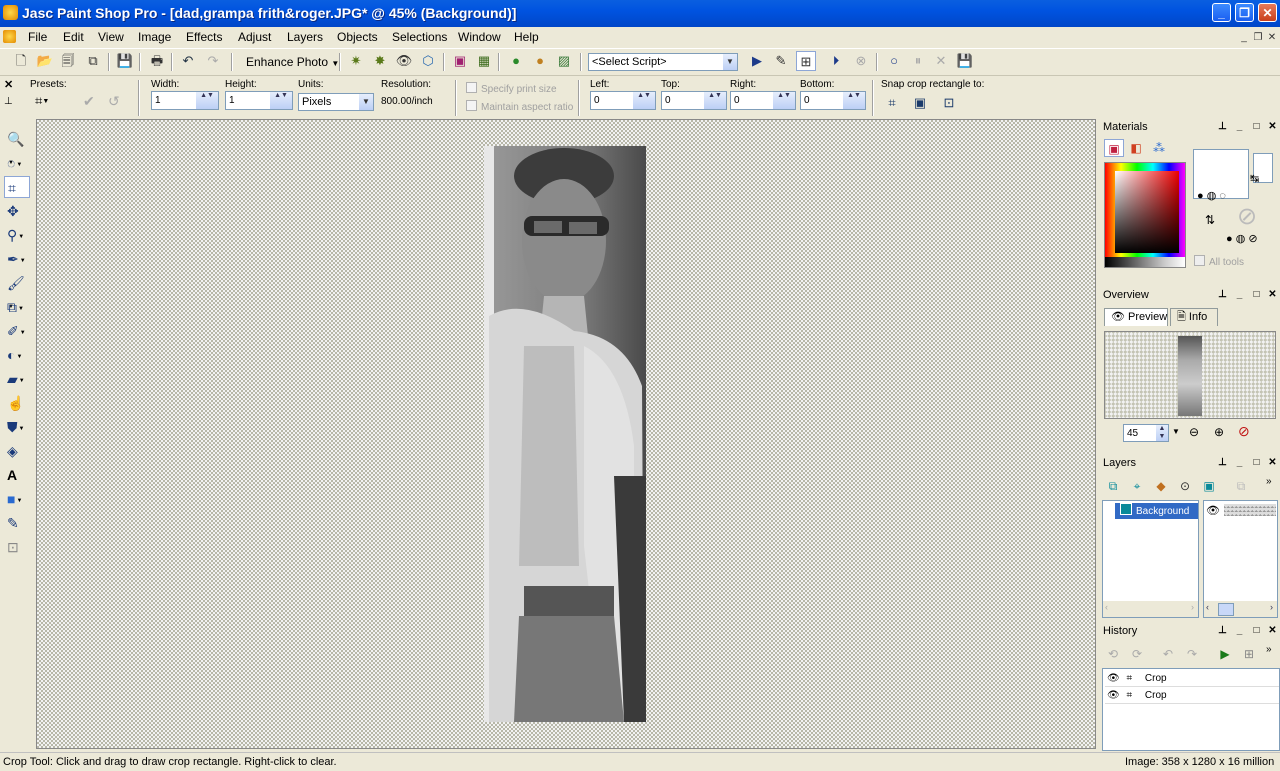 This screenshot has height=771, width=1280. Describe the element at coordinates (1213, 510) in the screenshot. I see `visibility-eye-icon: 👁` at that location.